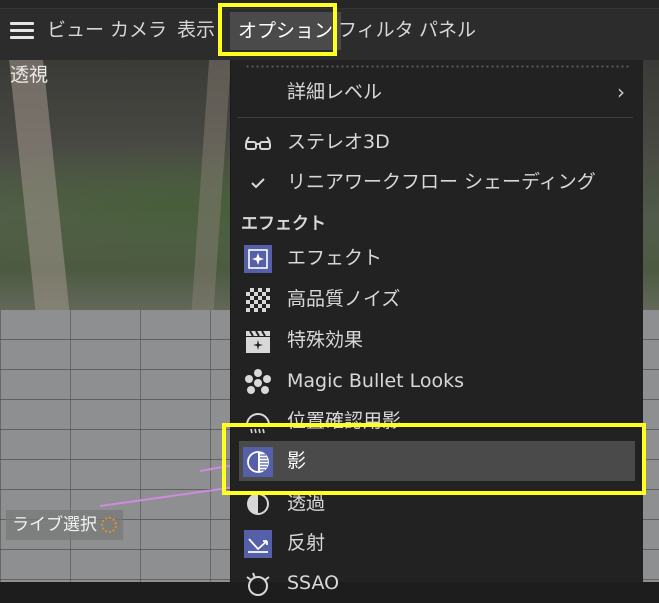 The height and width of the screenshot is (603, 659). I want to click on checkmark-icon, so click(258, 183).